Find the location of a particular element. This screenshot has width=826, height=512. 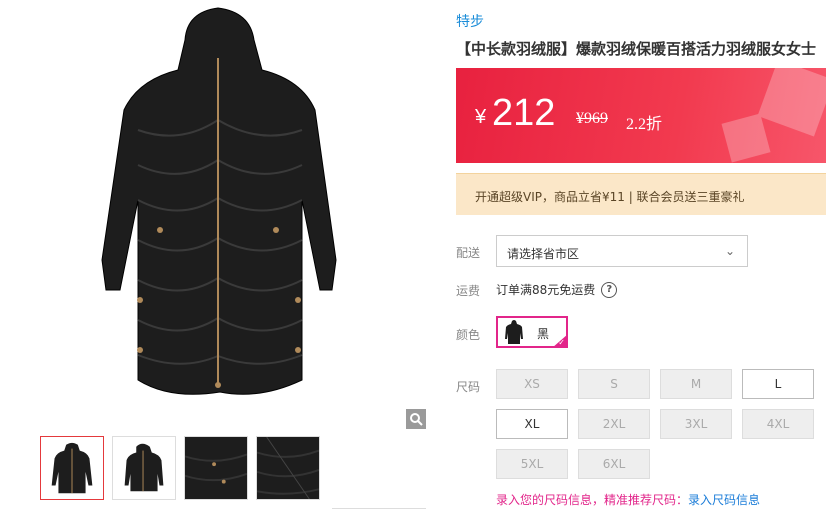

product-title: 【中长款羽绒服】爆款羽绒保暖百搭活力羽绒服女女士 is located at coordinates (636, 49).